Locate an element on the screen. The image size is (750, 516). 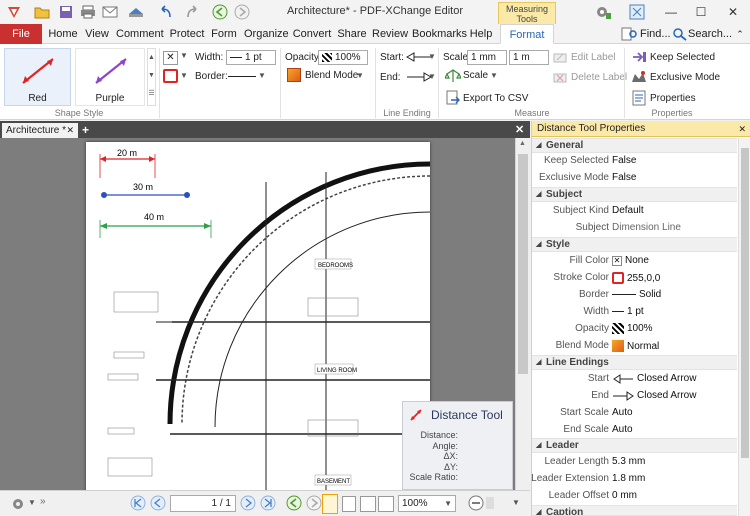
blend-dropdown-icon: ▼ is located at coordinates (360, 75).